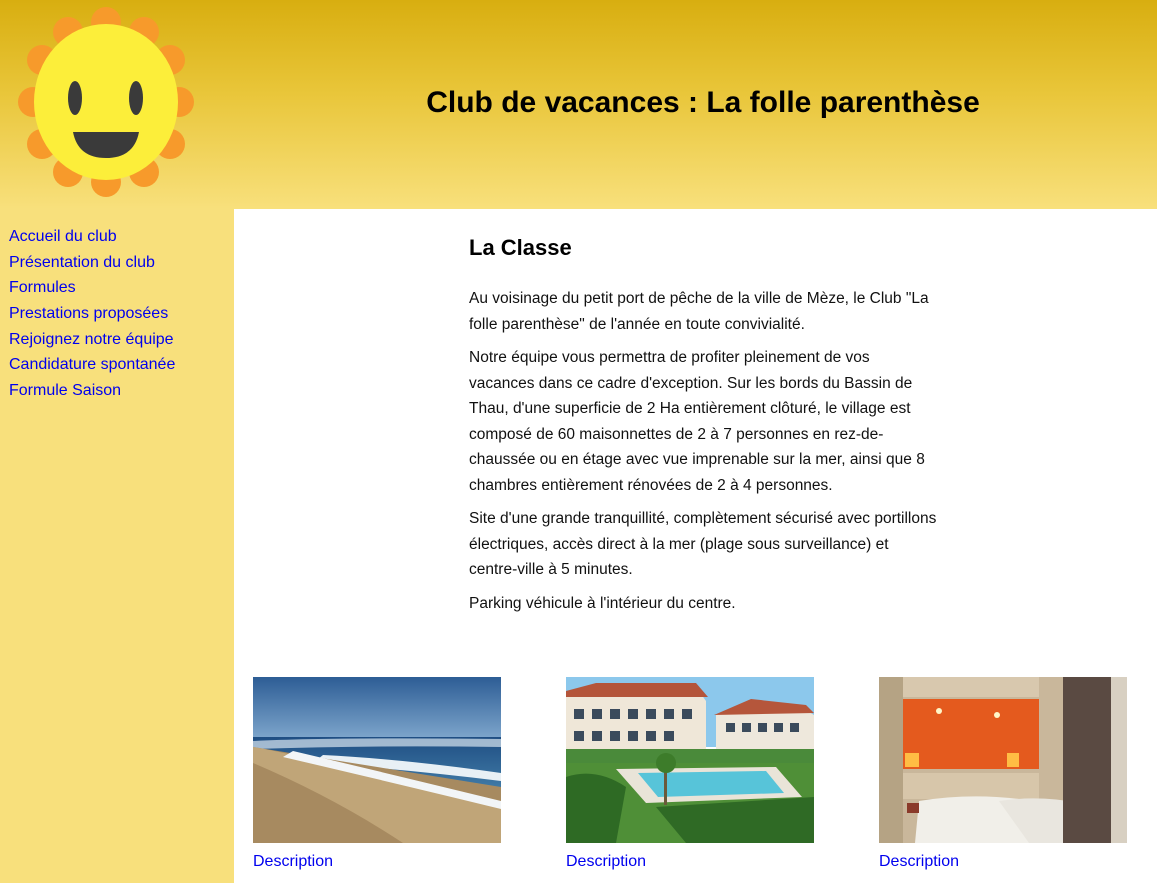  I want to click on site-title: Club de vacances : La folle parenthèse, so click(703, 102).